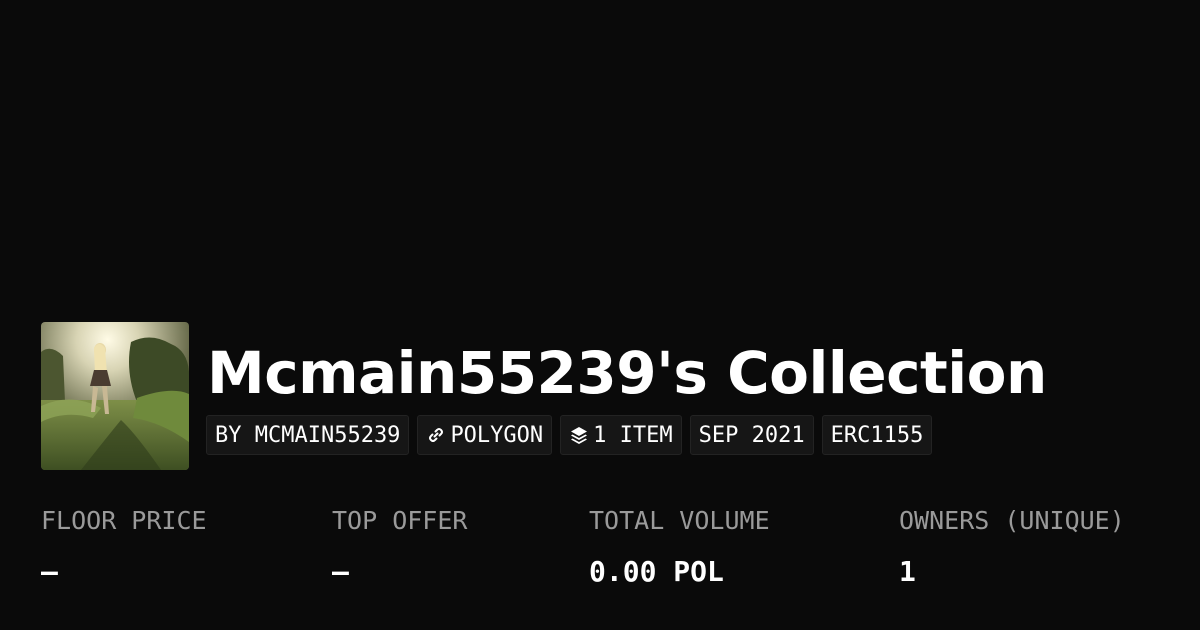 The image size is (1200, 630). I want to click on standard-badge-label: ERC1155, so click(877, 435).